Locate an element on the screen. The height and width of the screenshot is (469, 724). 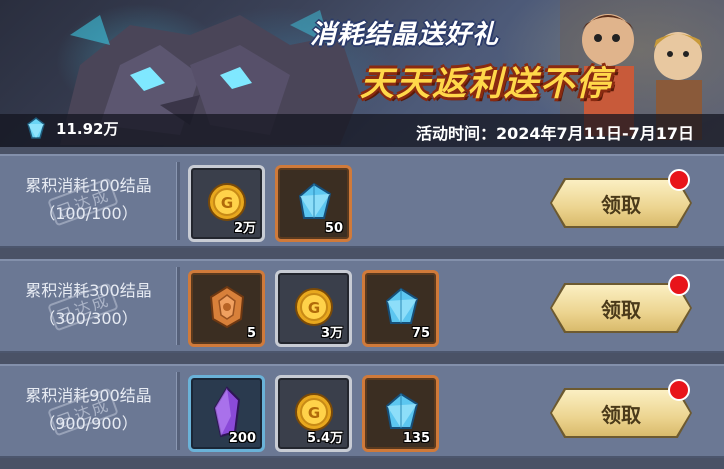
reward-item-slot: 5 is located at coordinates (226, 308).